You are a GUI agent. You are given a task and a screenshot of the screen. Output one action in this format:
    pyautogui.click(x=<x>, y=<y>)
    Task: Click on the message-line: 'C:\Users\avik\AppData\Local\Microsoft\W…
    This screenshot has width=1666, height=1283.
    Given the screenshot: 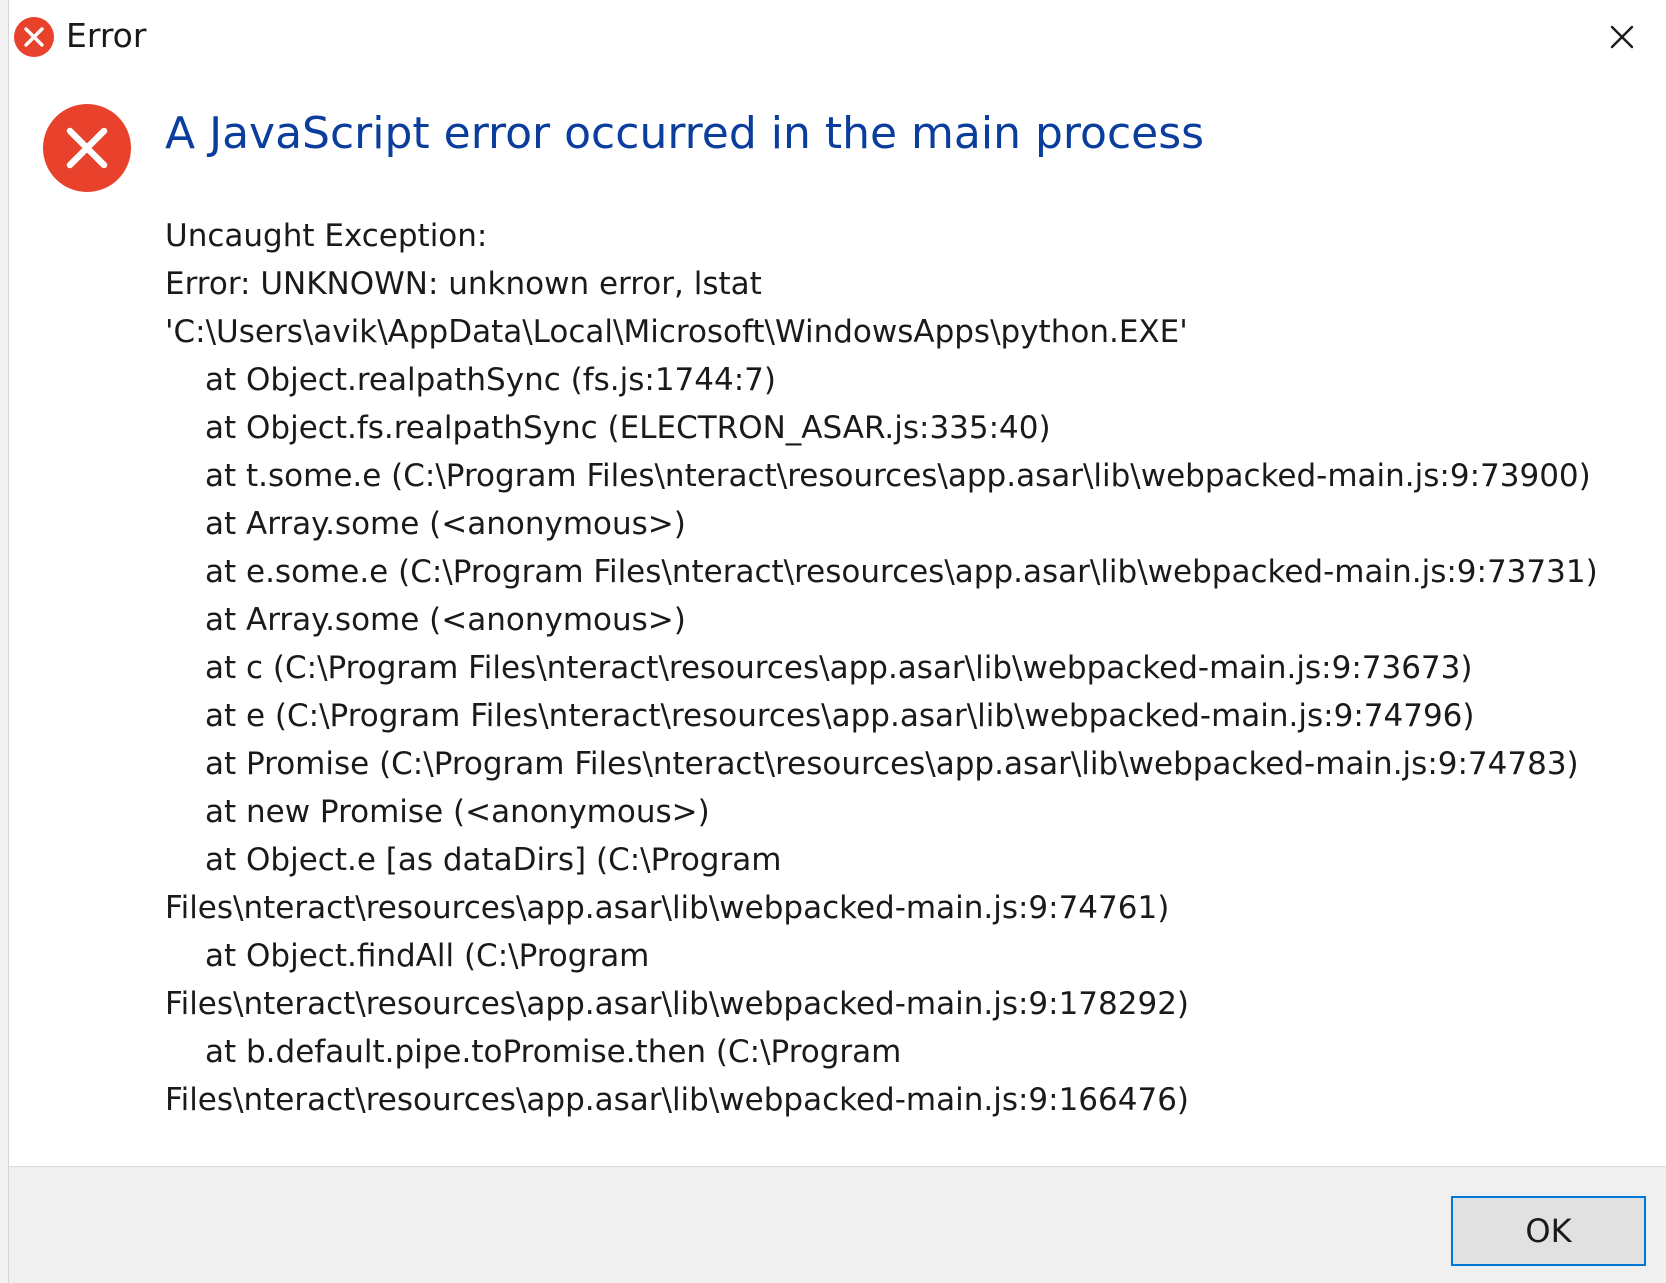 What is the action you would take?
    pyautogui.click(x=676, y=332)
    